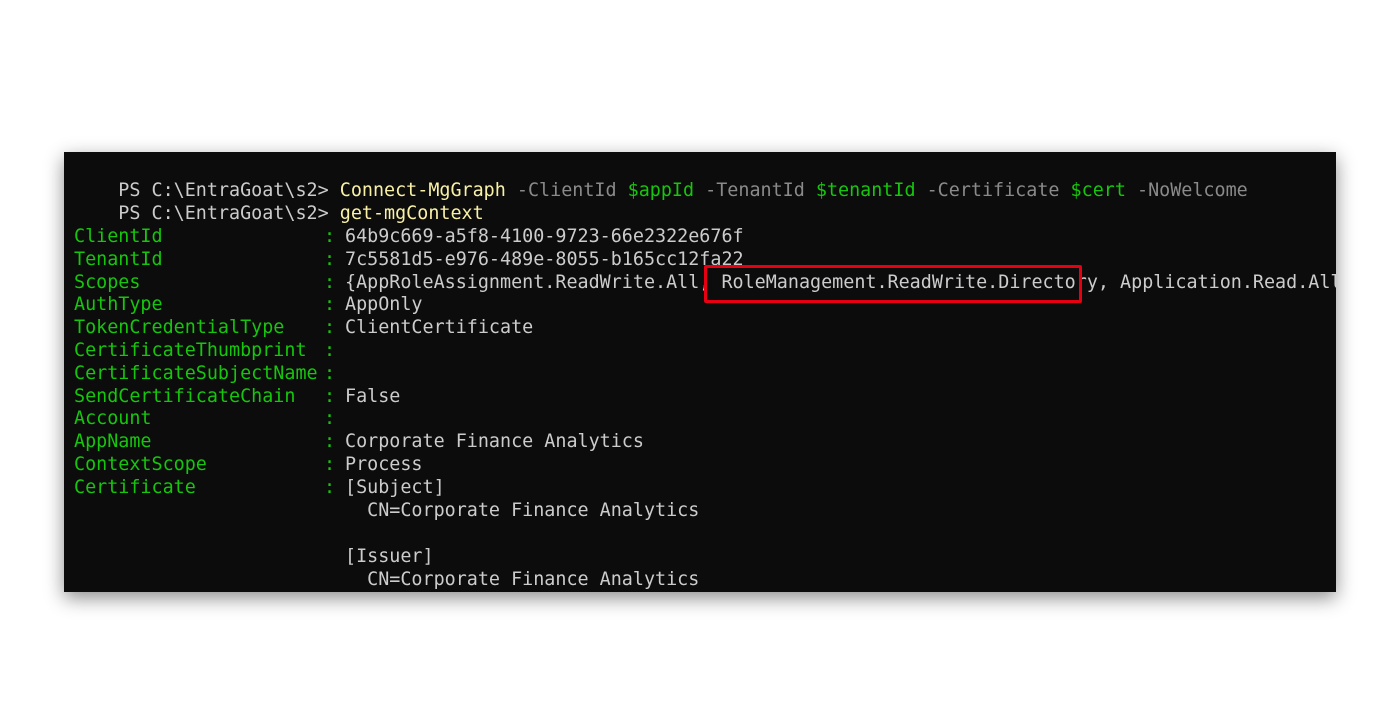 The width and height of the screenshot is (1400, 716). Describe the element at coordinates (700, 464) in the screenshot. I see `property-row-contextscope: ContextScope: Process` at that location.